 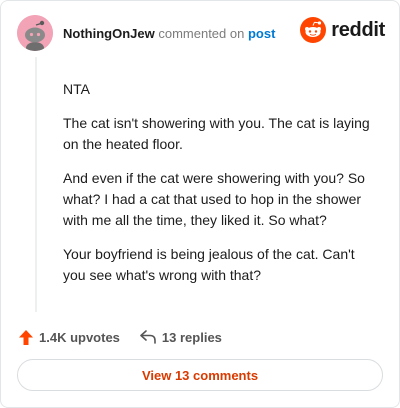 I want to click on comment-paragraph: NTA, so click(x=76, y=89).